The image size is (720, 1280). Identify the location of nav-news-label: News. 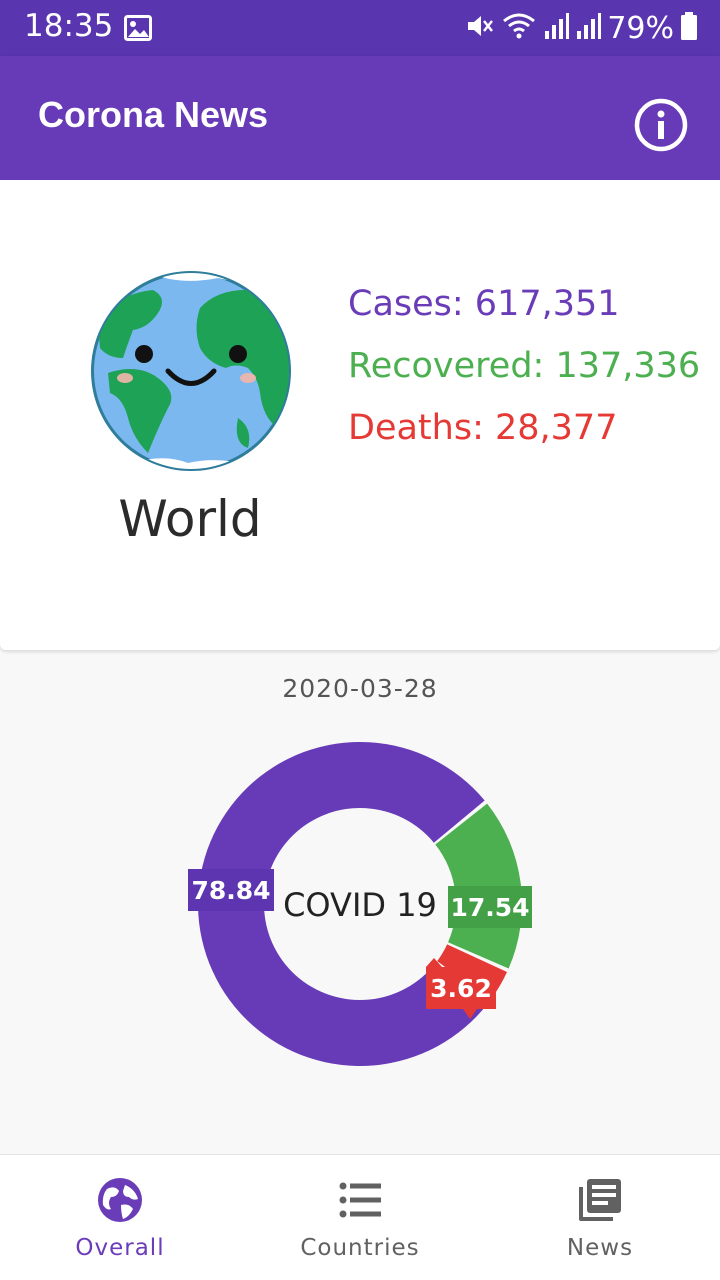
(600, 1248).